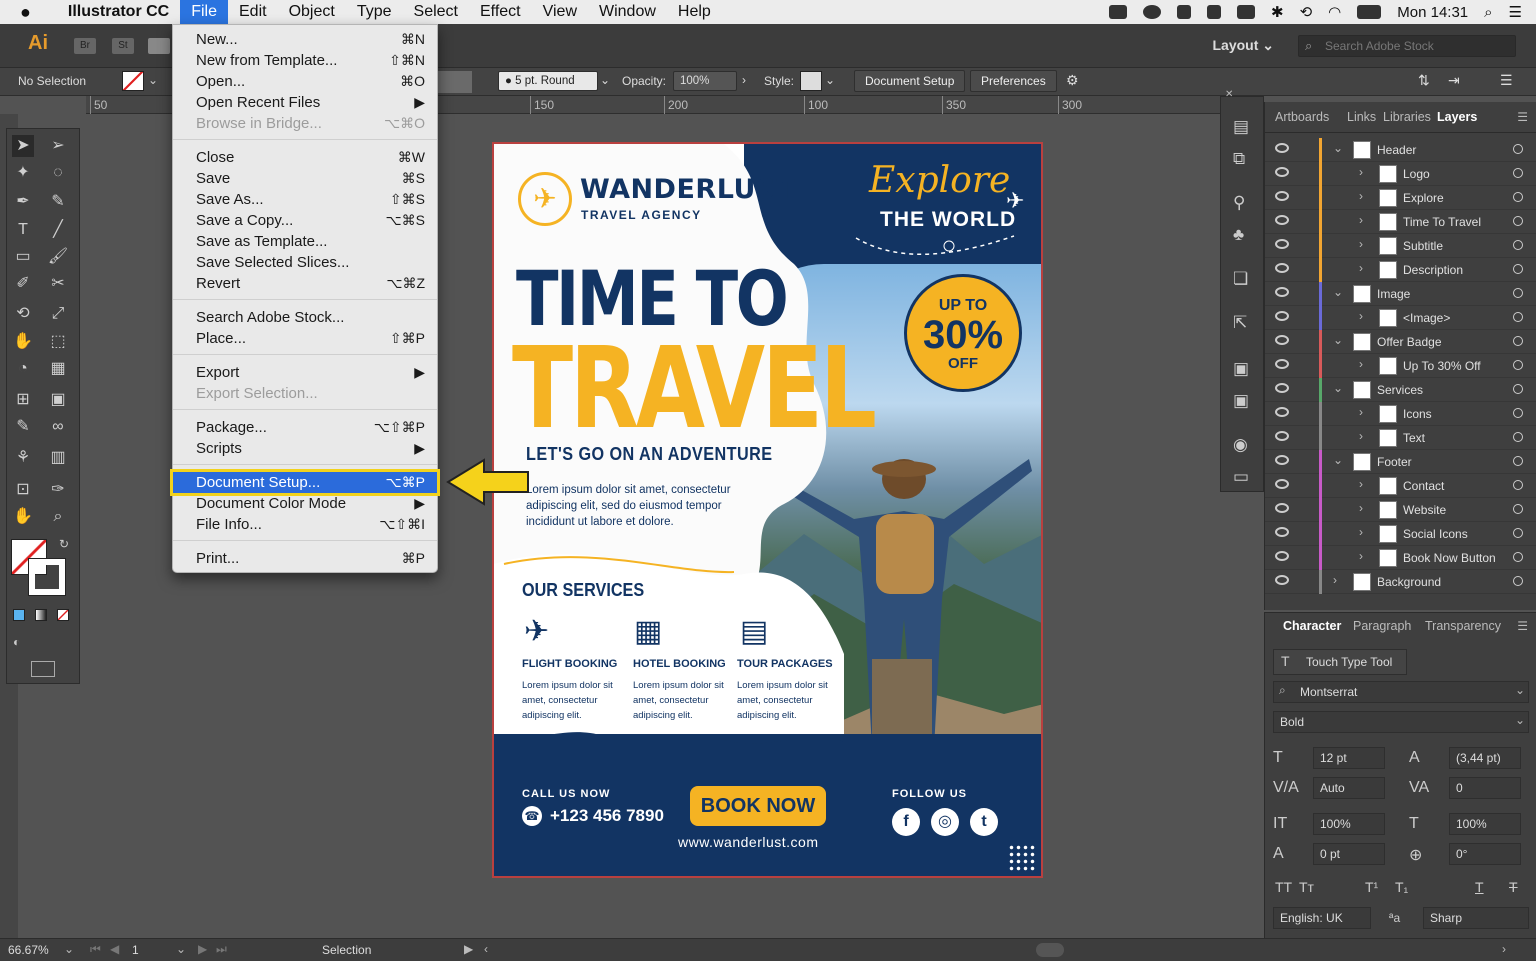  What do you see at coordinates (1382, 626) in the screenshot?
I see `tab-paragraph: Paragraph` at bounding box center [1382, 626].